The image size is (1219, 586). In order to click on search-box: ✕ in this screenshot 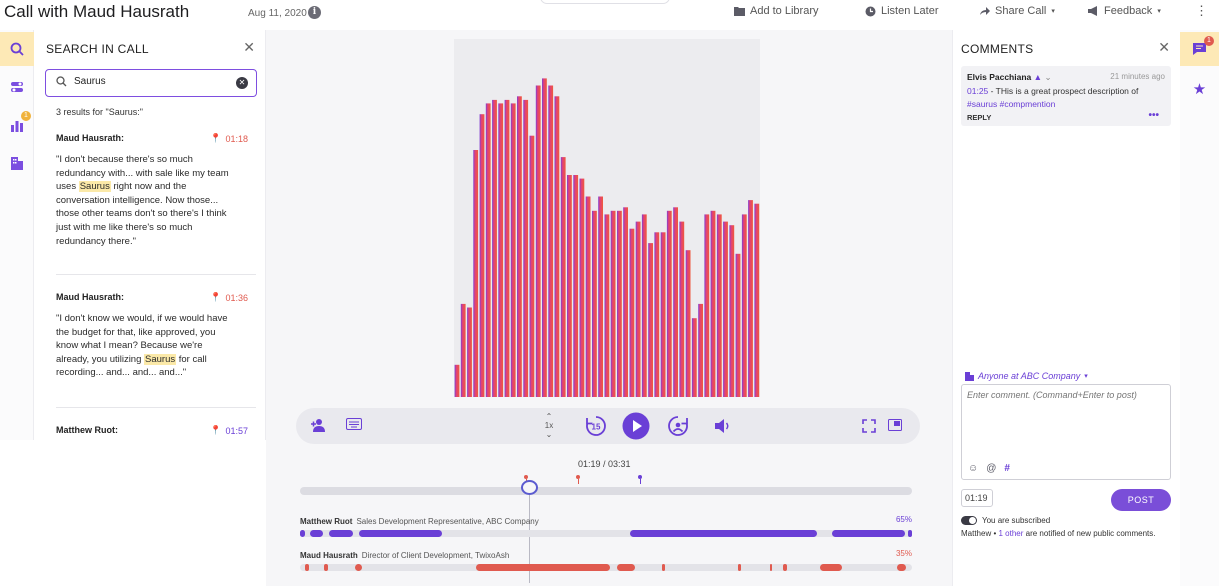, I will do `click(151, 83)`.